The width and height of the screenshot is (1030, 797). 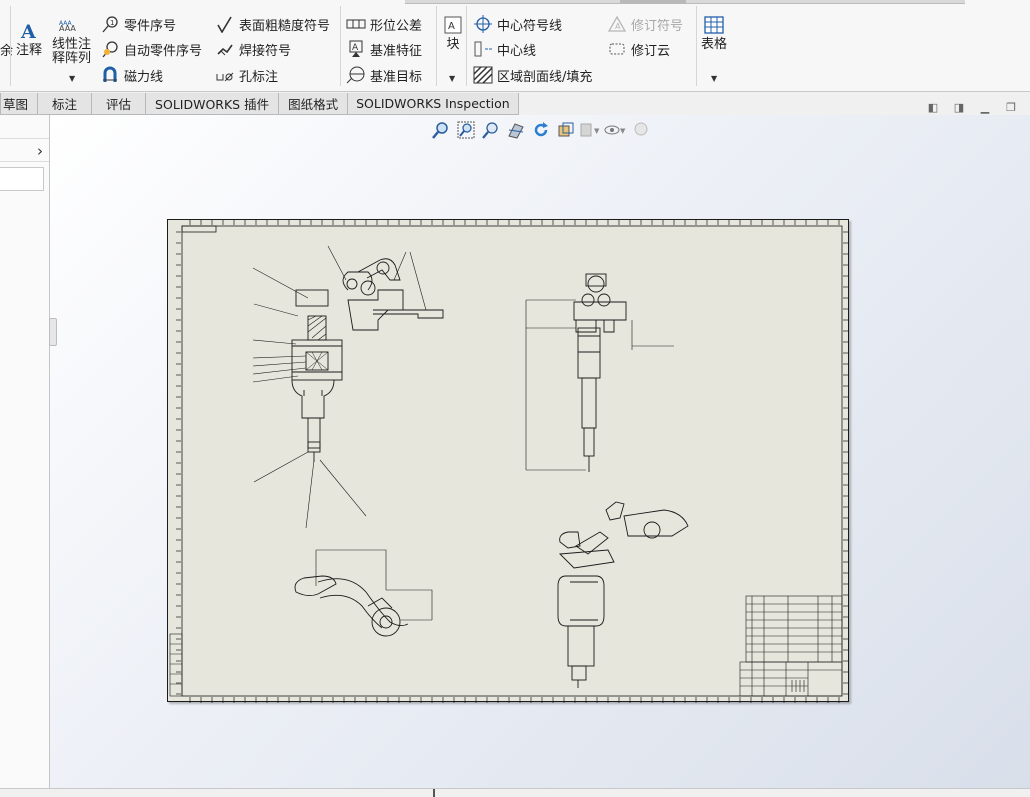 I want to click on area-hatch-button: 区域剖面线/填充, so click(x=532, y=75).